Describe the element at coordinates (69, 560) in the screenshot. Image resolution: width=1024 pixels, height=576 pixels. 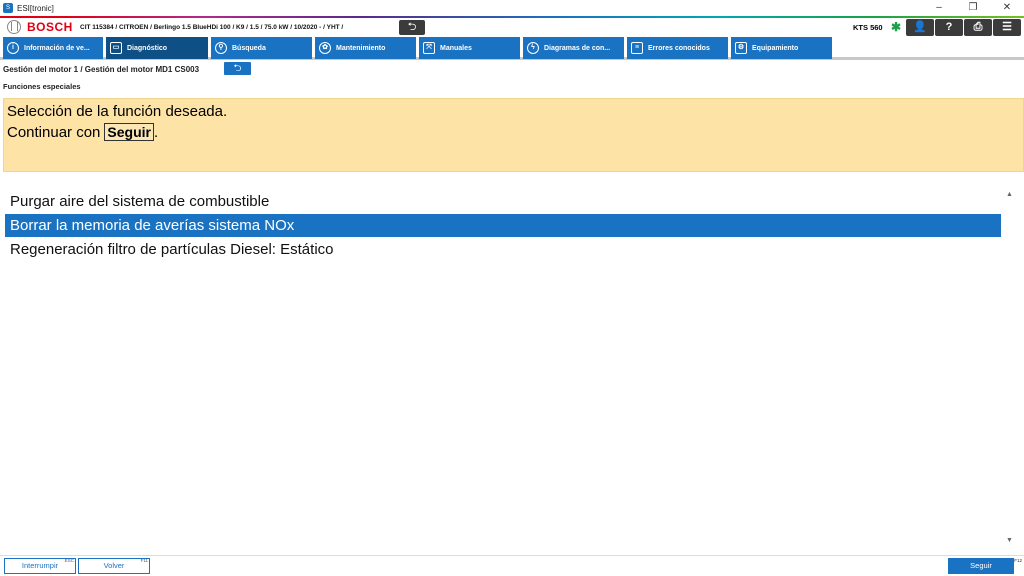
I see `interrupt-key-hint: ESC` at that location.